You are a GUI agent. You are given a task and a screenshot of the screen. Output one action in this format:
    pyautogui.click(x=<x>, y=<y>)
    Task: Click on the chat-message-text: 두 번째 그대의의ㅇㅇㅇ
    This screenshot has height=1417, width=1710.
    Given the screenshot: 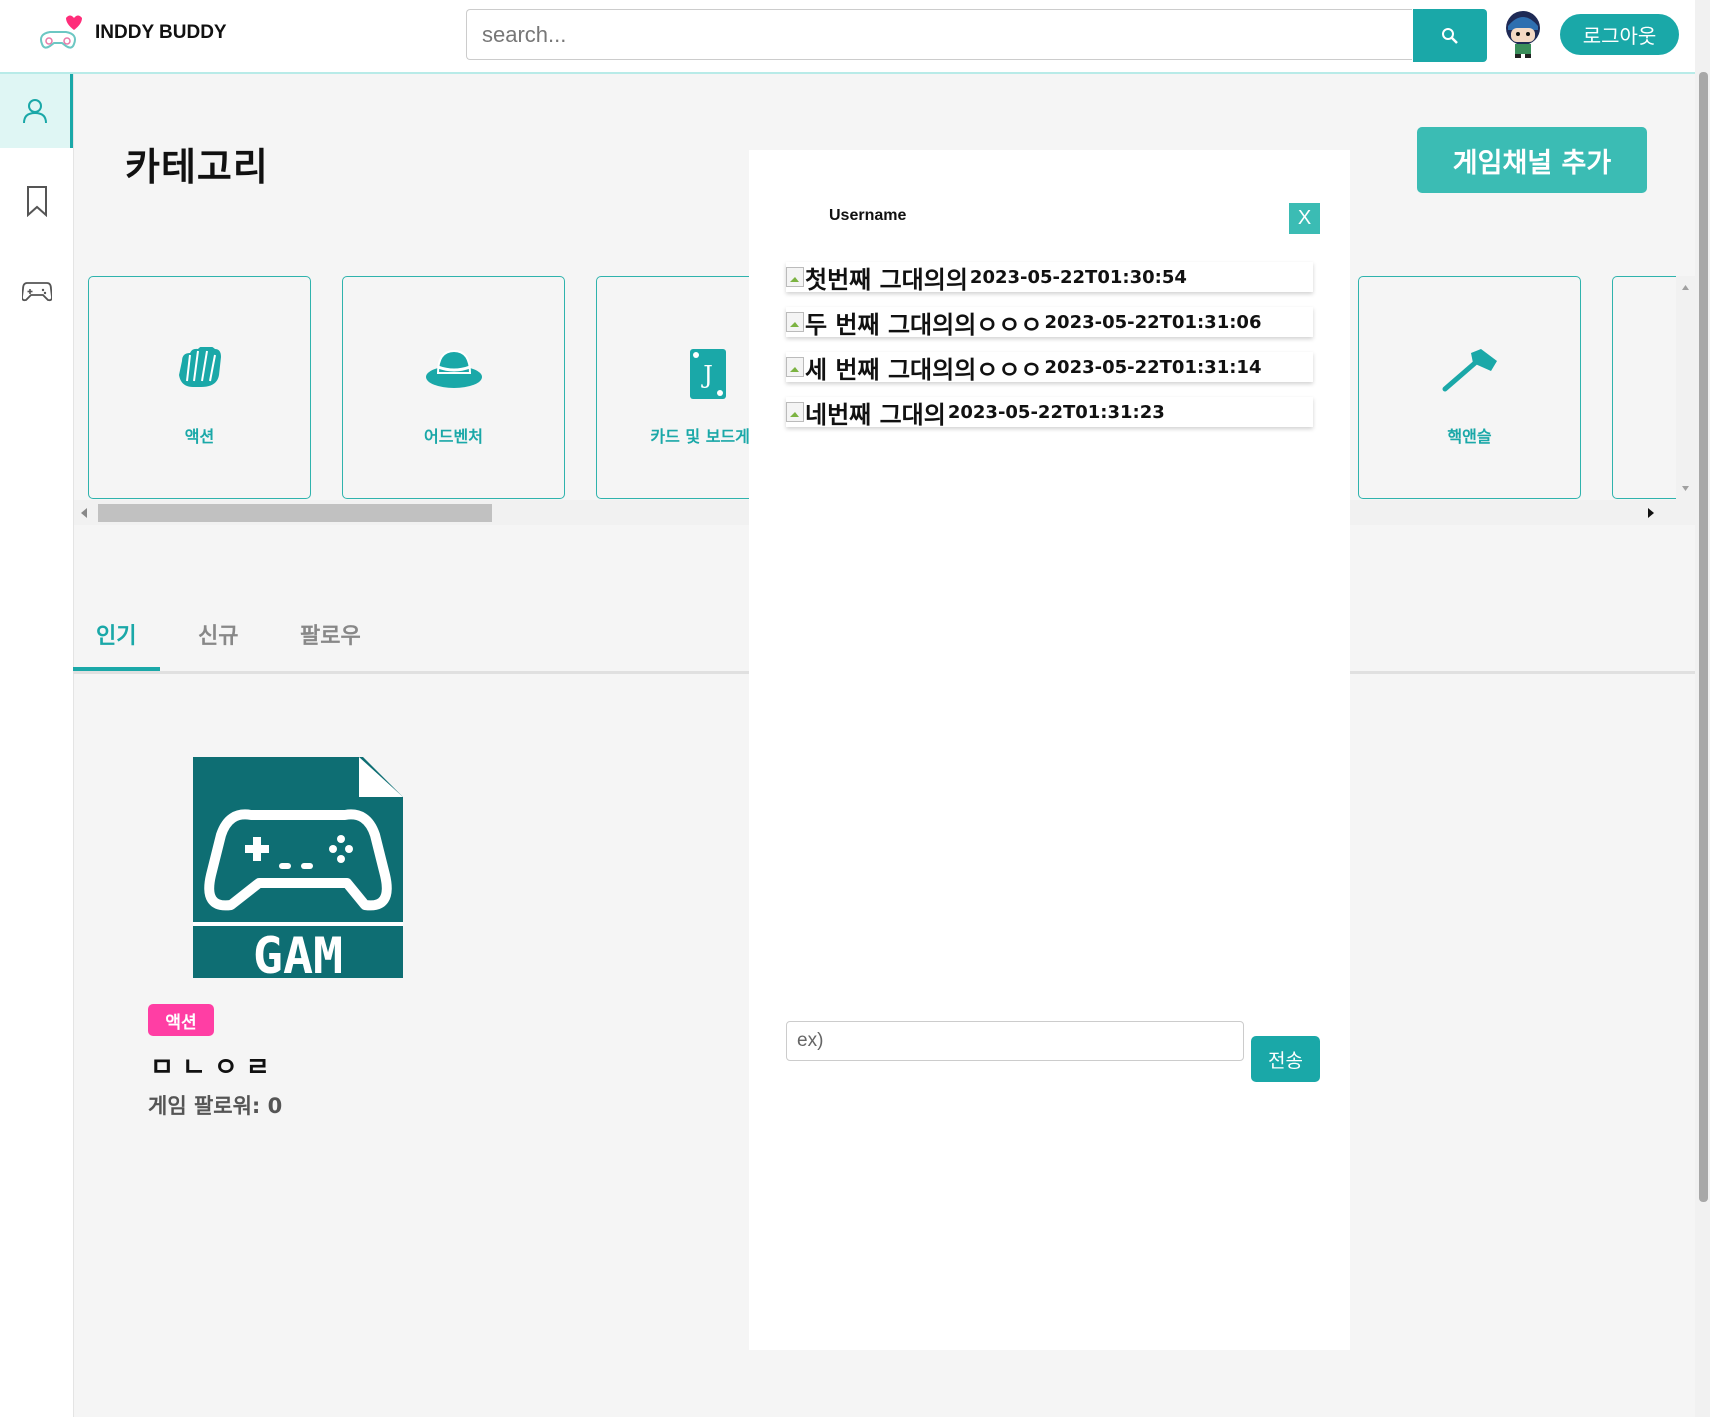 What is the action you would take?
    pyautogui.click(x=924, y=324)
    